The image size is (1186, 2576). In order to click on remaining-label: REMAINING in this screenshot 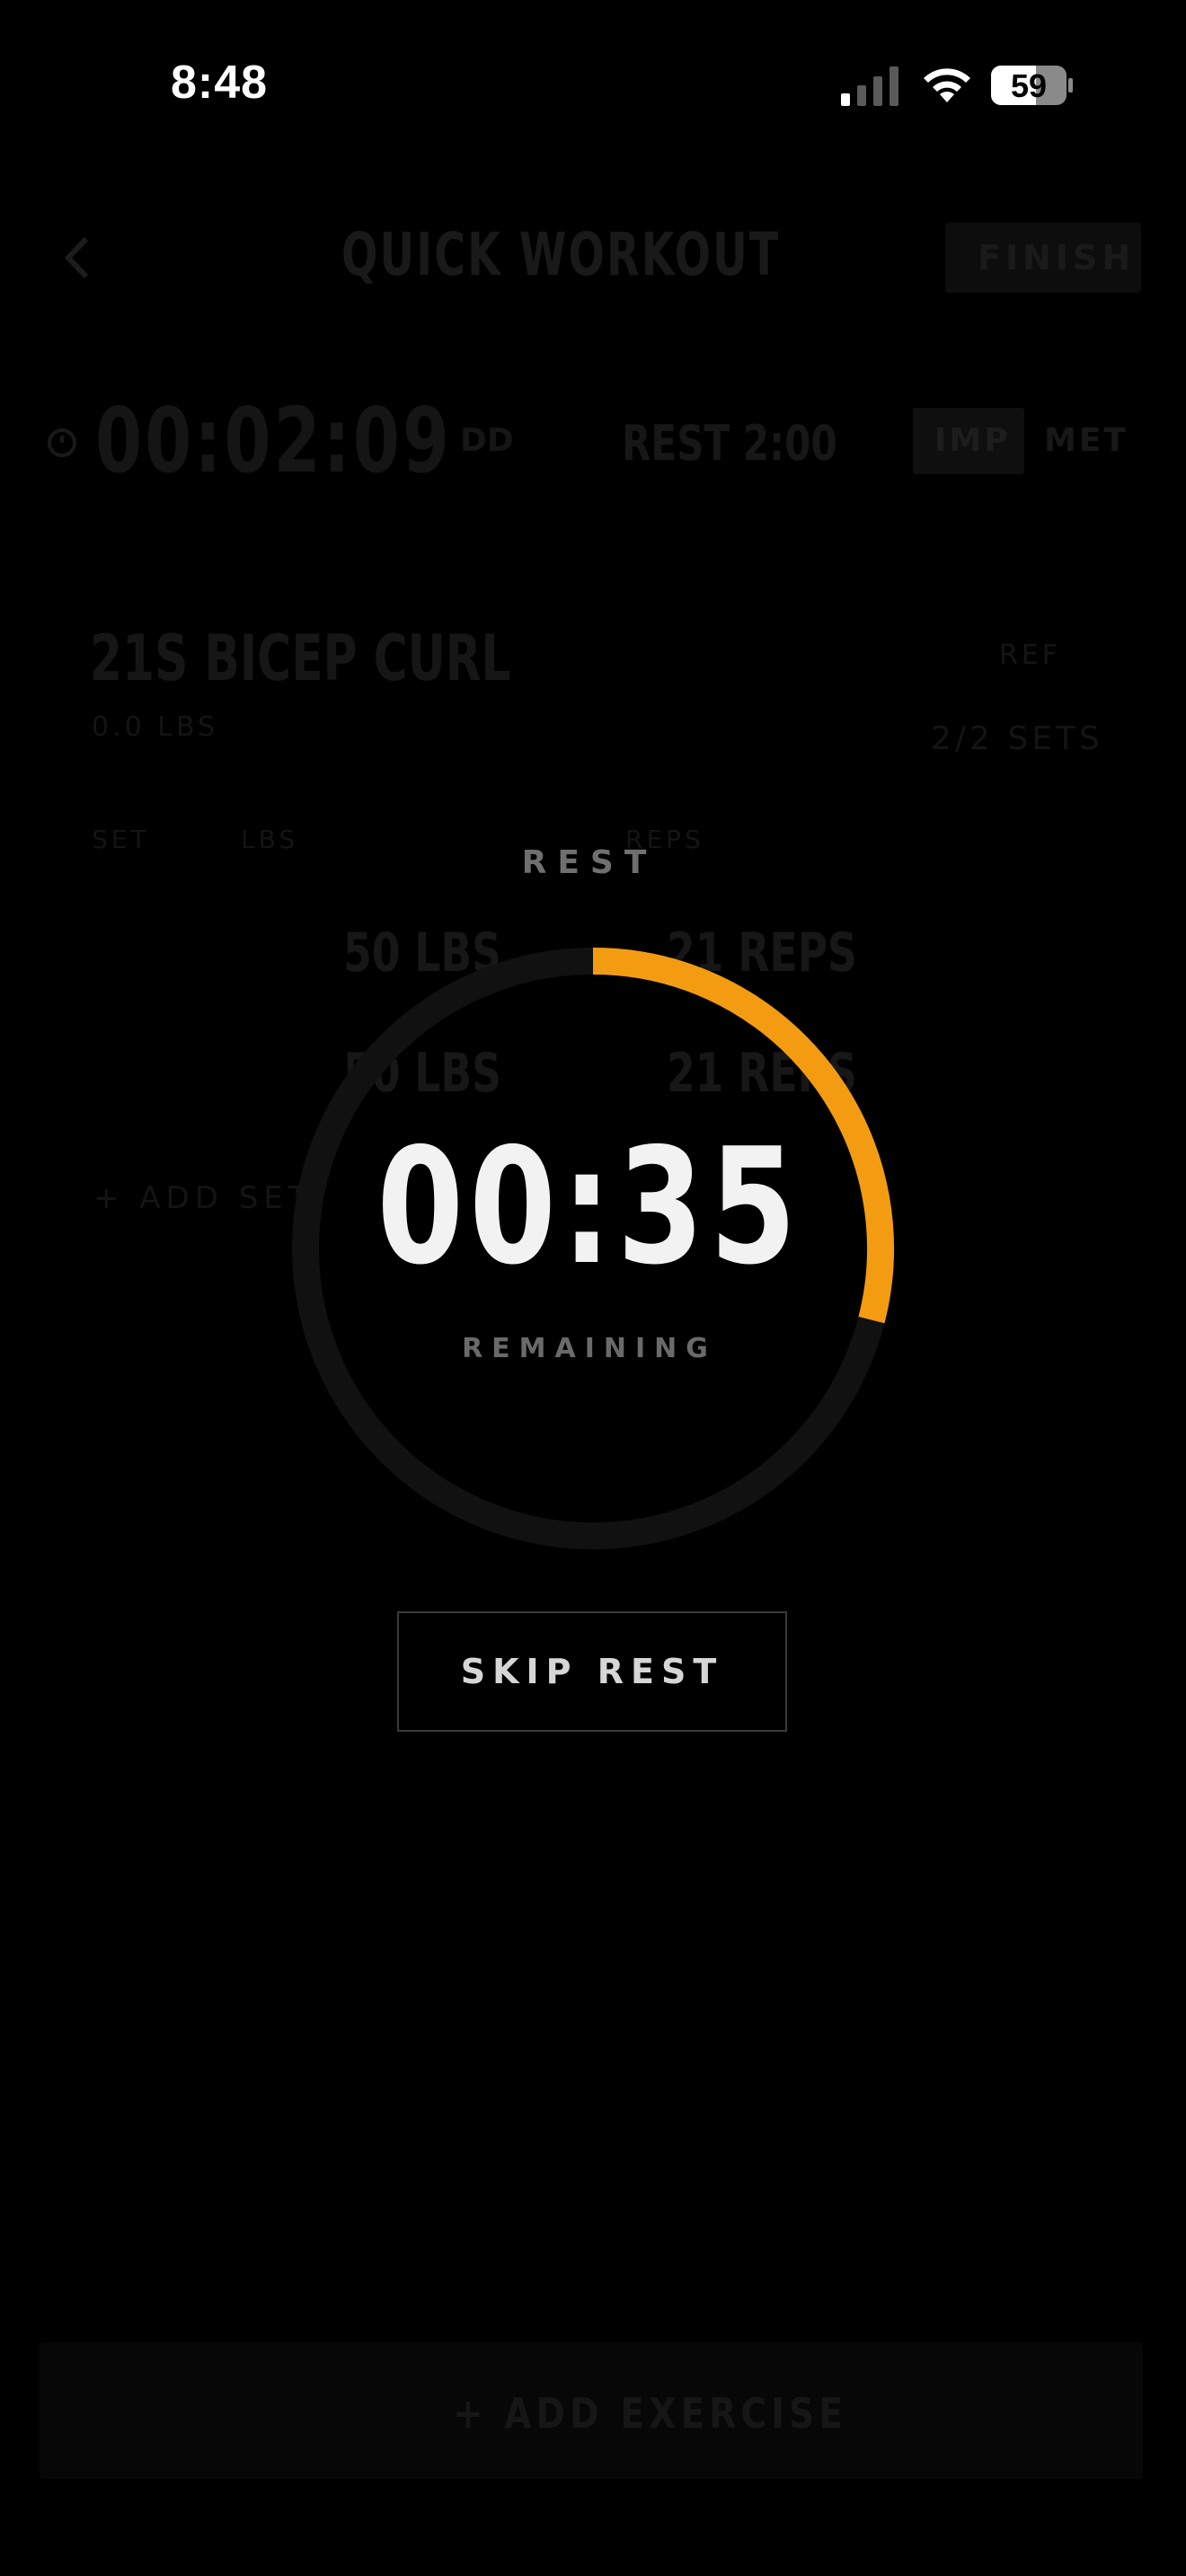, I will do `click(589, 1348)`.